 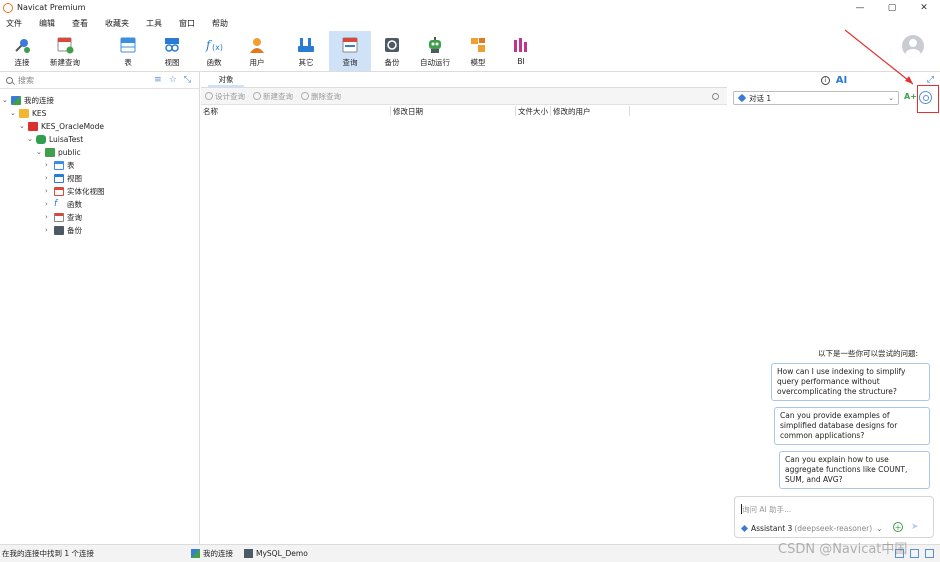 What do you see at coordinates (218, 553) in the screenshot?
I see `status-connection-label: 我的连接` at bounding box center [218, 553].